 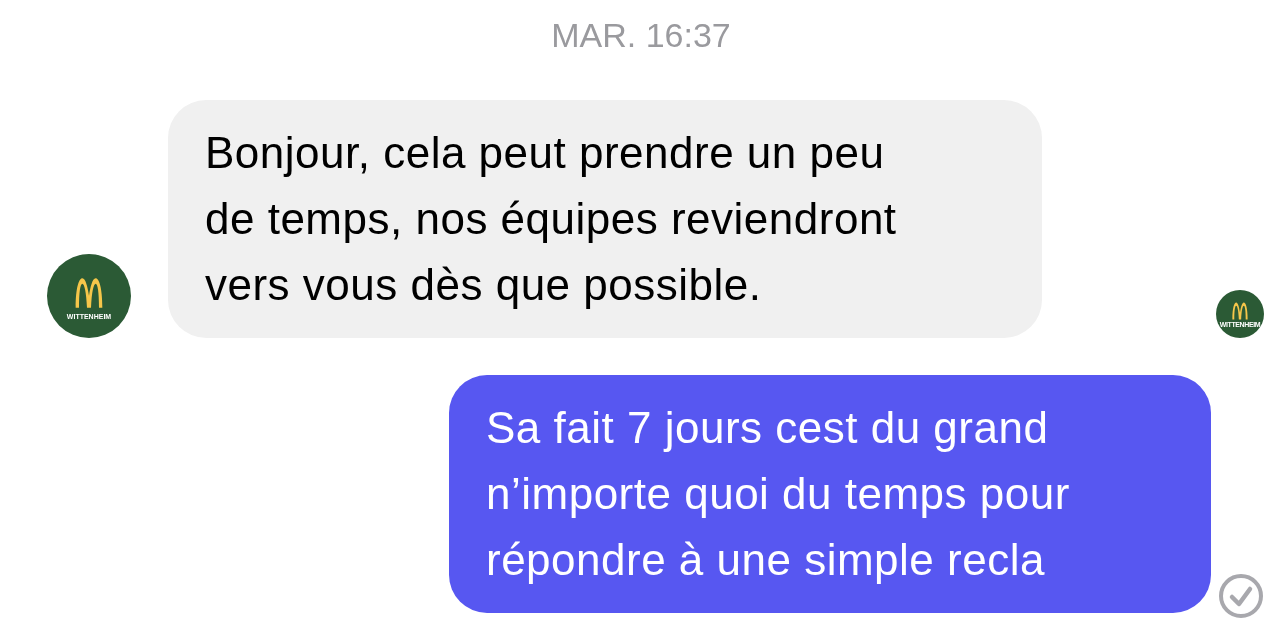 What do you see at coordinates (641, 35) in the screenshot?
I see `timestamp: MAR. 16:37` at bounding box center [641, 35].